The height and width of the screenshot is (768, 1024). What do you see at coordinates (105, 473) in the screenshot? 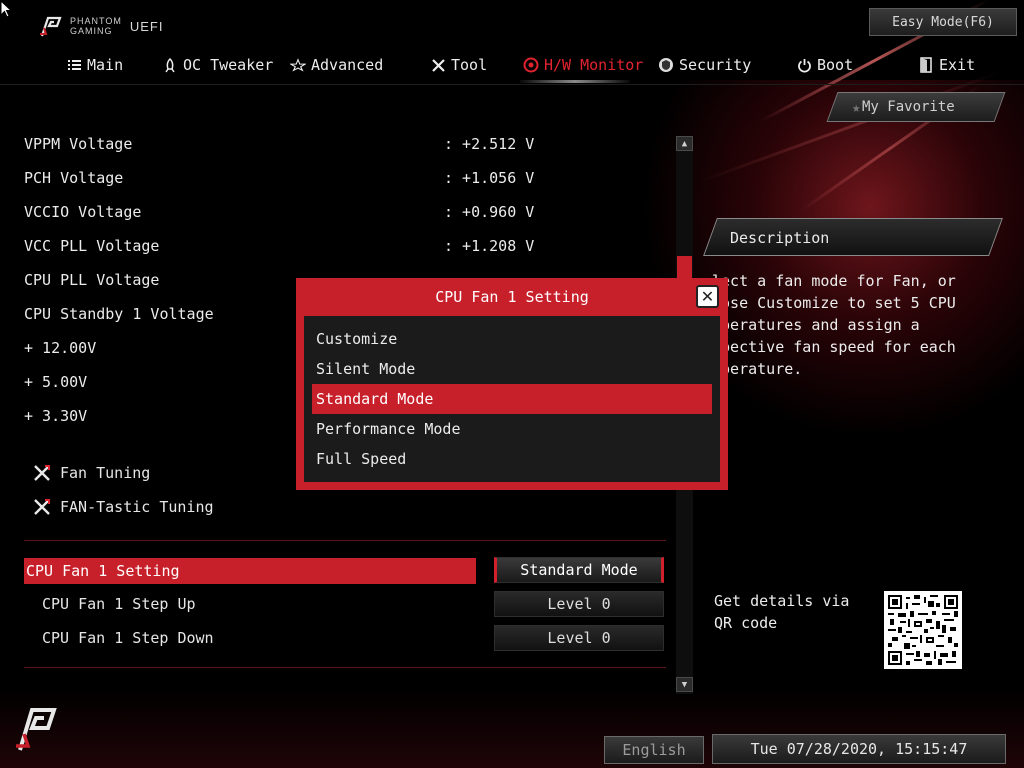
I see `fan-tuning-label: Fan Tuning` at bounding box center [105, 473].